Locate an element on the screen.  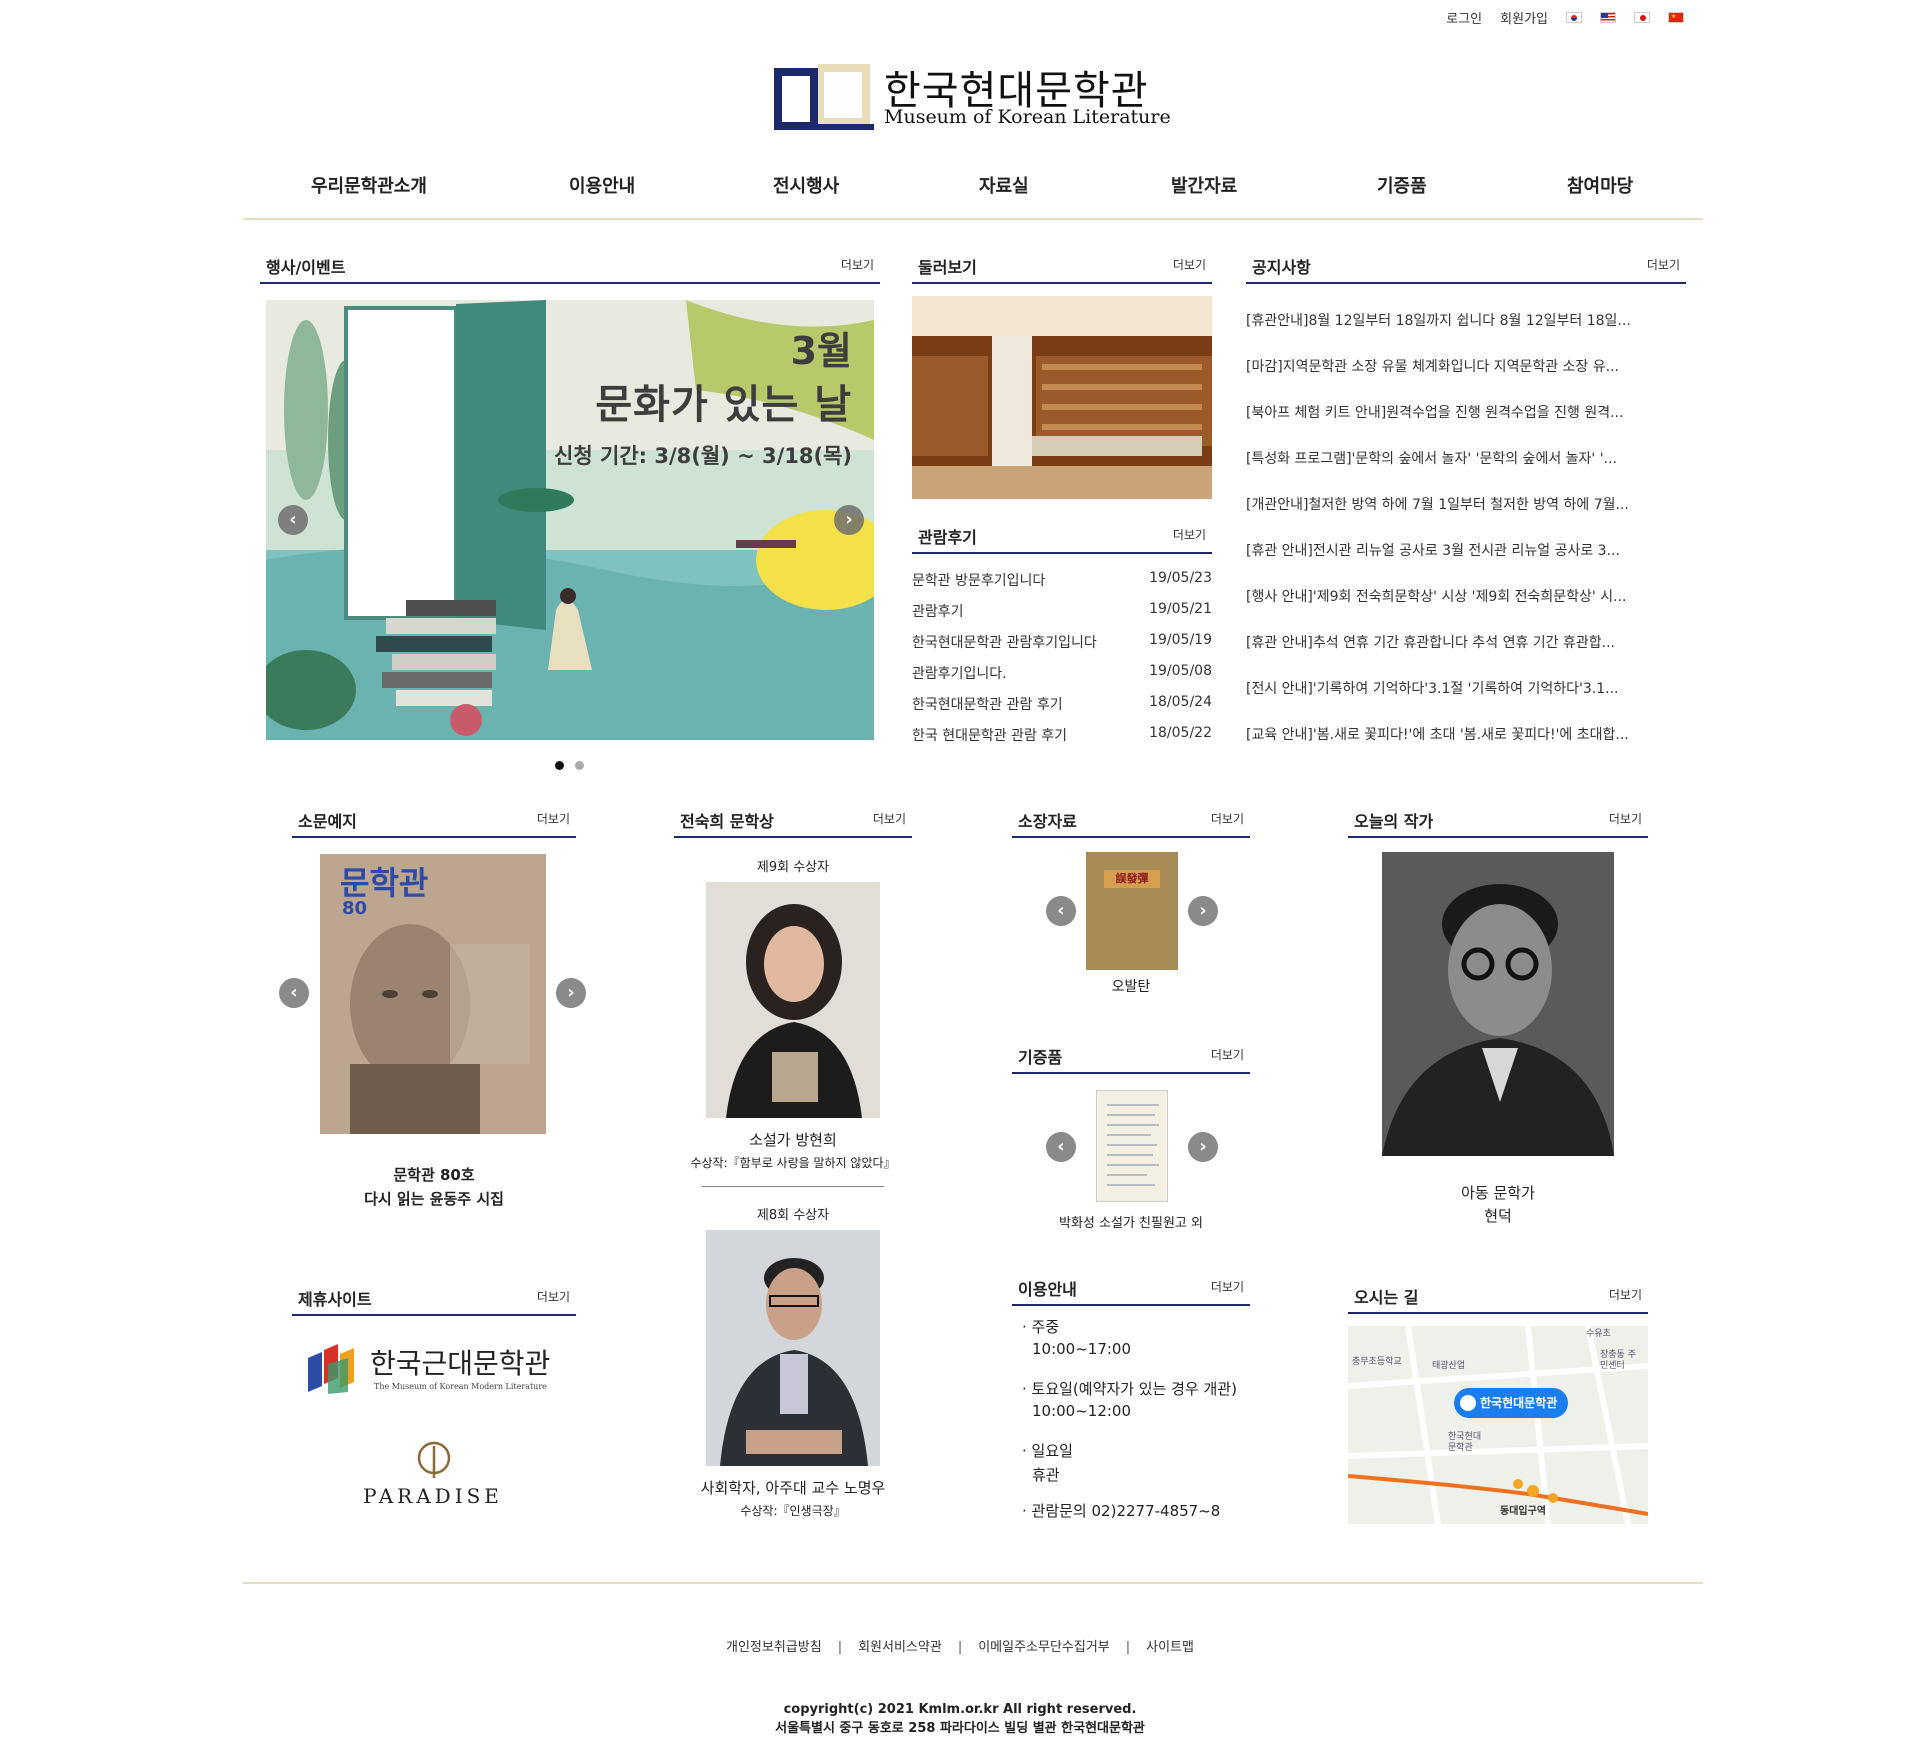
donations-more-link: 더보기 is located at coordinates (1227, 1054).